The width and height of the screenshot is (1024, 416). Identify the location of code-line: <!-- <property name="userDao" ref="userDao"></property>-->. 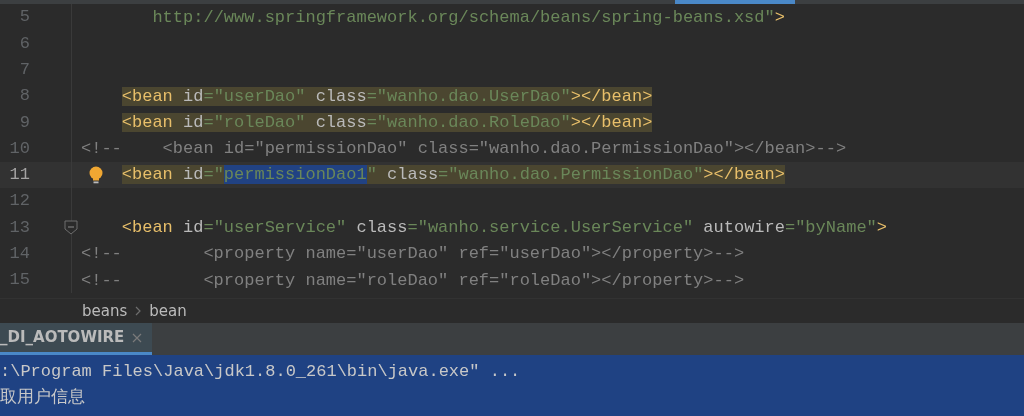
(412, 254).